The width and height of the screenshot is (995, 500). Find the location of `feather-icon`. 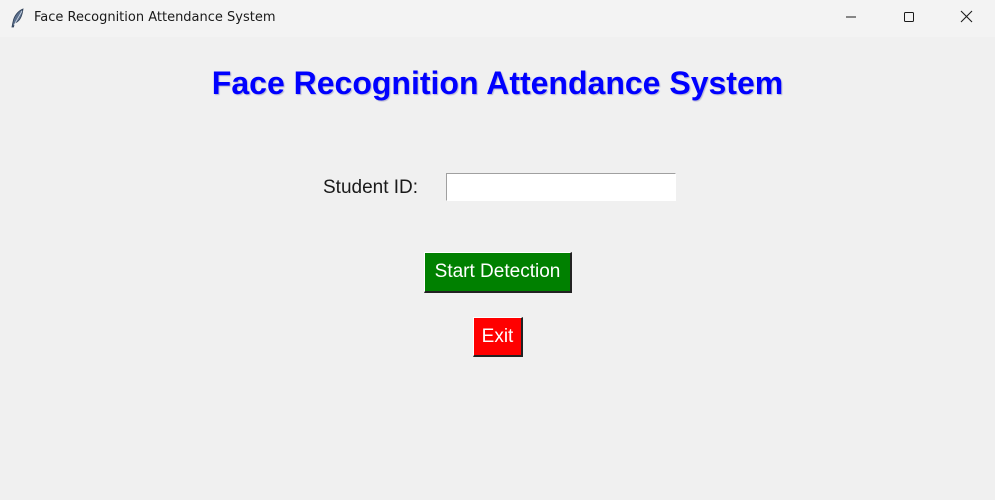

feather-icon is located at coordinates (18, 18).